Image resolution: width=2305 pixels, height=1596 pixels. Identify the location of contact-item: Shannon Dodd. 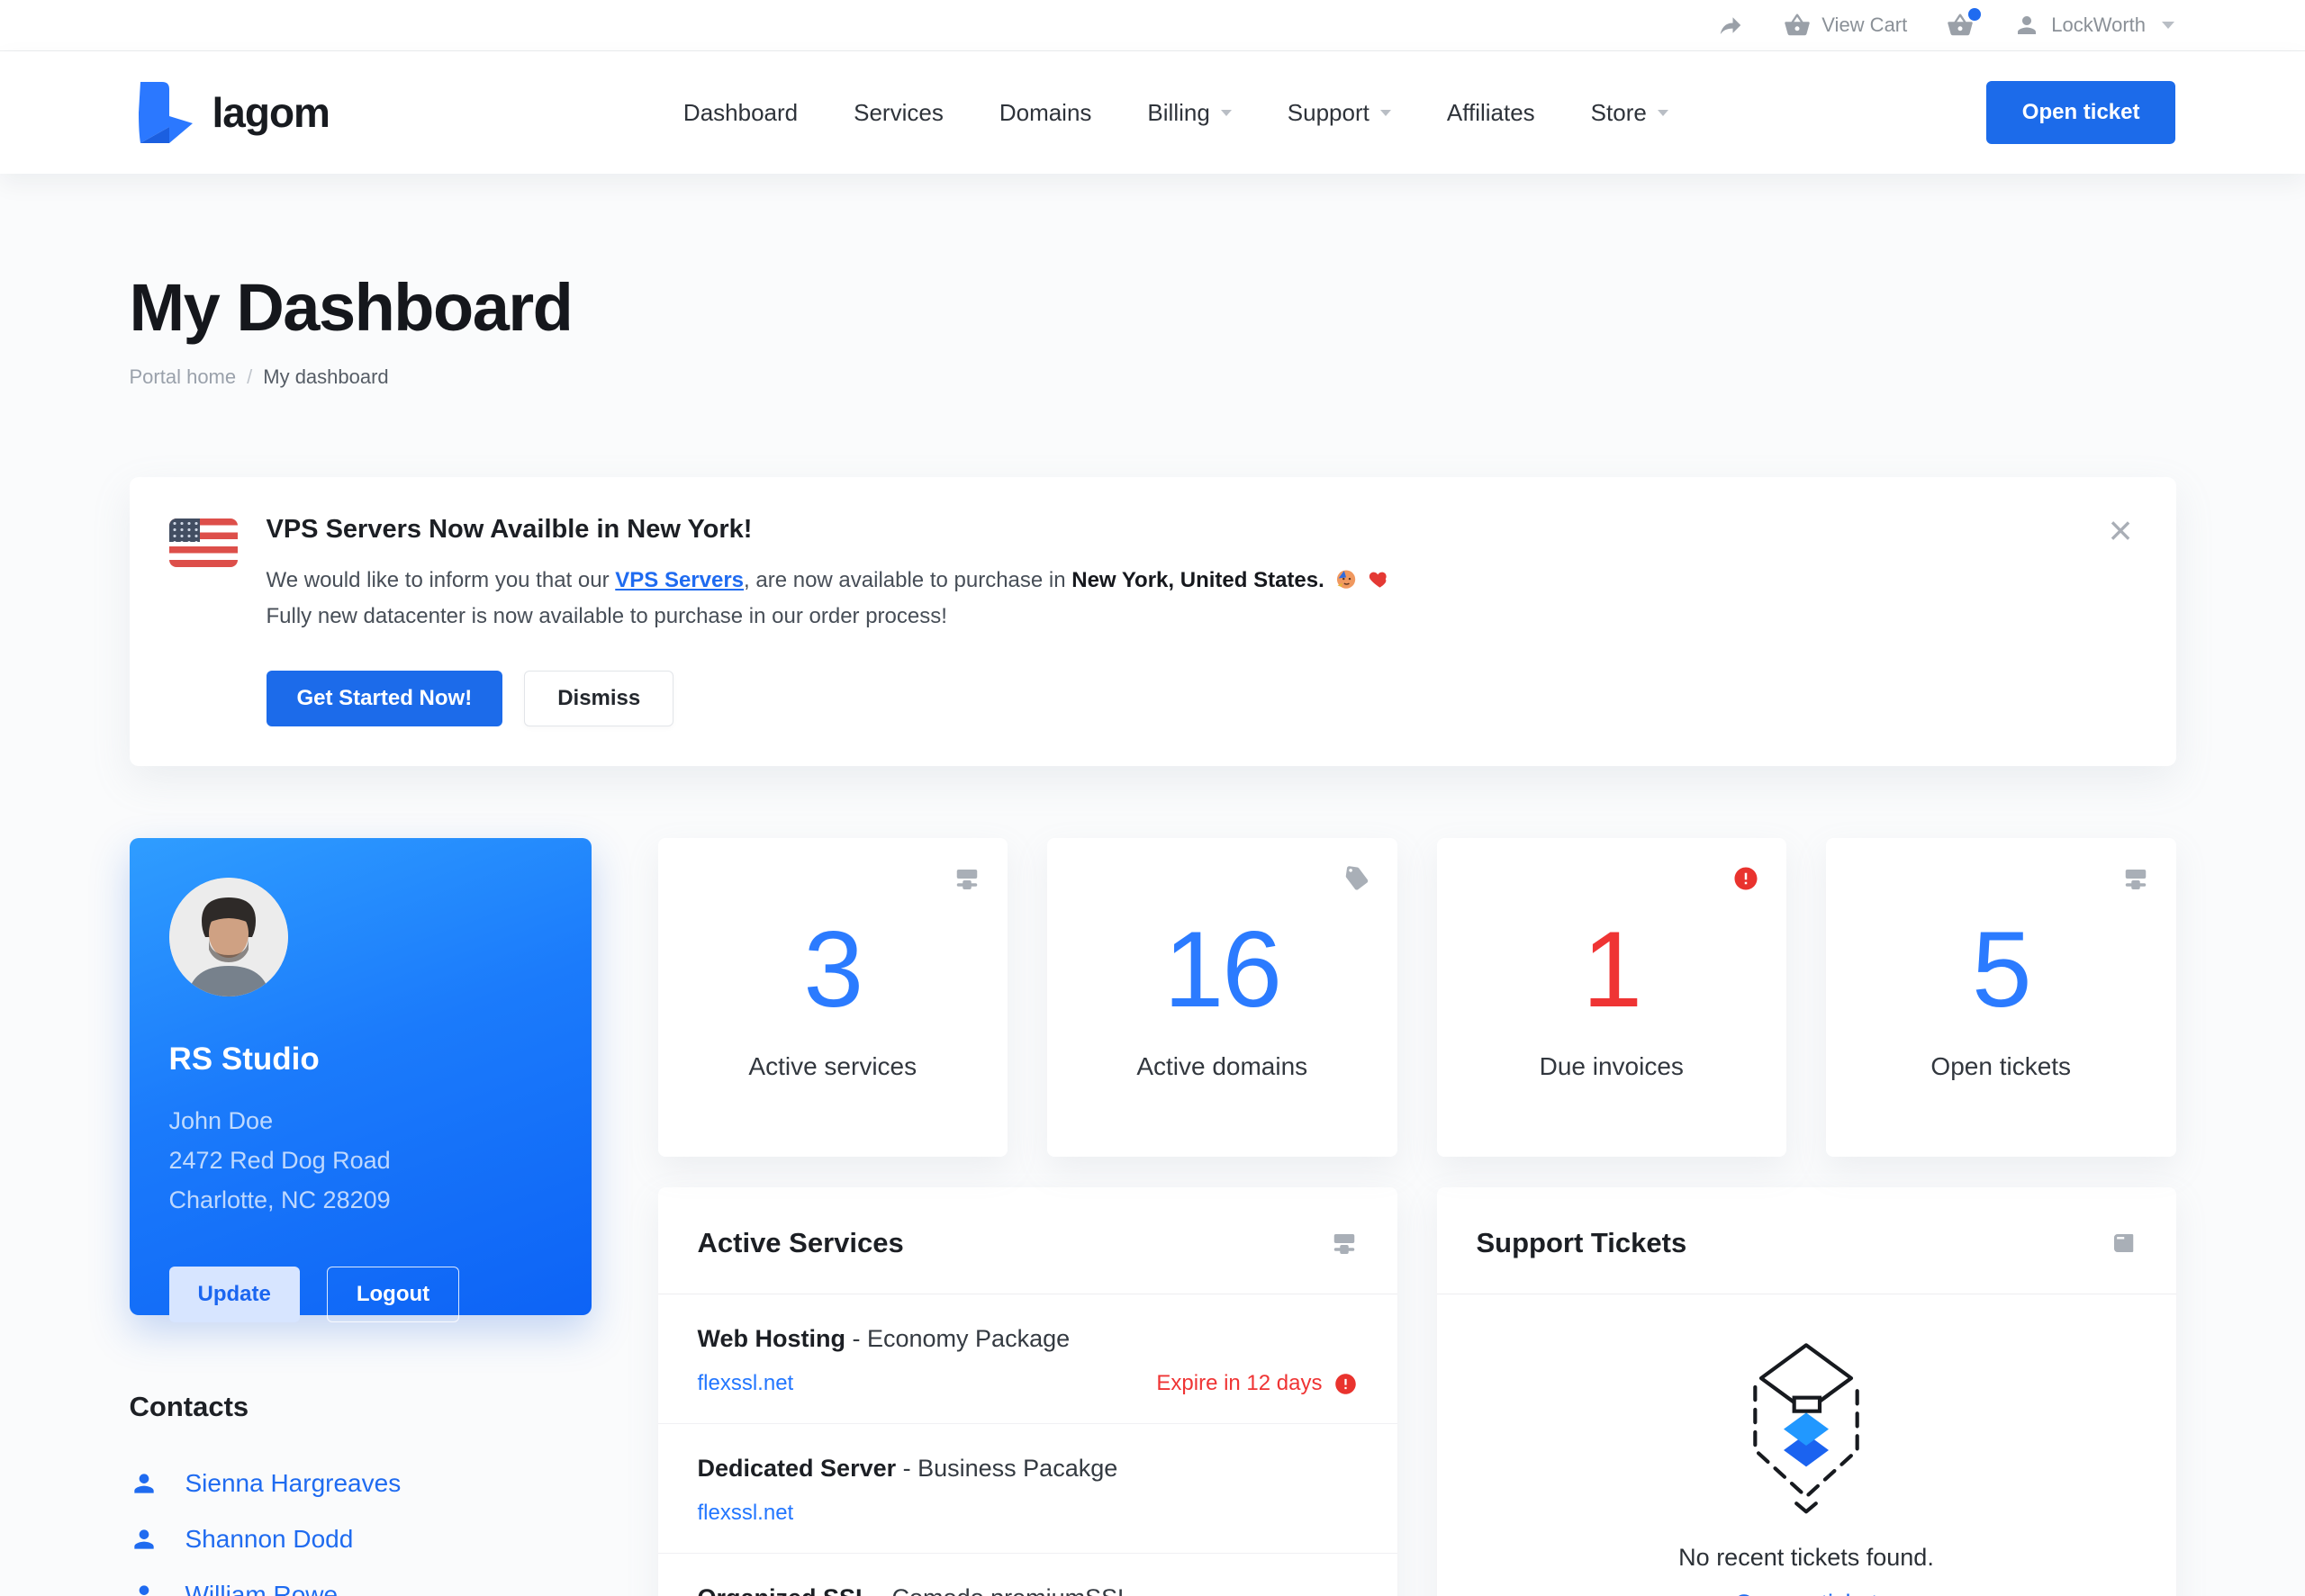
(361, 1539).